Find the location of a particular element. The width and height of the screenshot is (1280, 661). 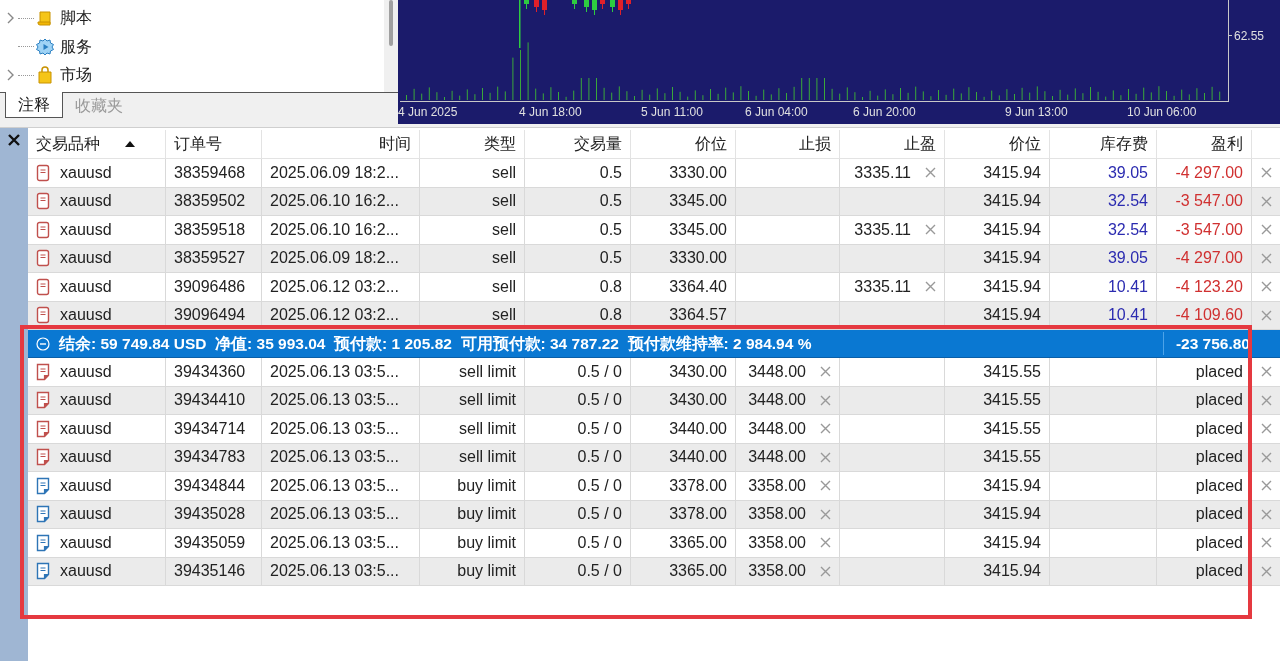

tree-item: 脚本 is located at coordinates (76, 18).